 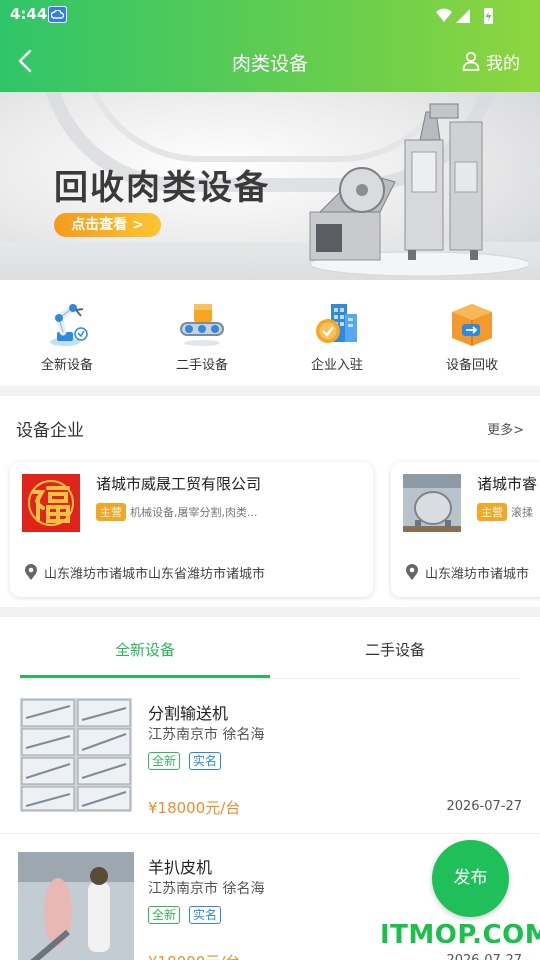 What do you see at coordinates (67, 324) in the screenshot?
I see `robot-arm-icon` at bounding box center [67, 324].